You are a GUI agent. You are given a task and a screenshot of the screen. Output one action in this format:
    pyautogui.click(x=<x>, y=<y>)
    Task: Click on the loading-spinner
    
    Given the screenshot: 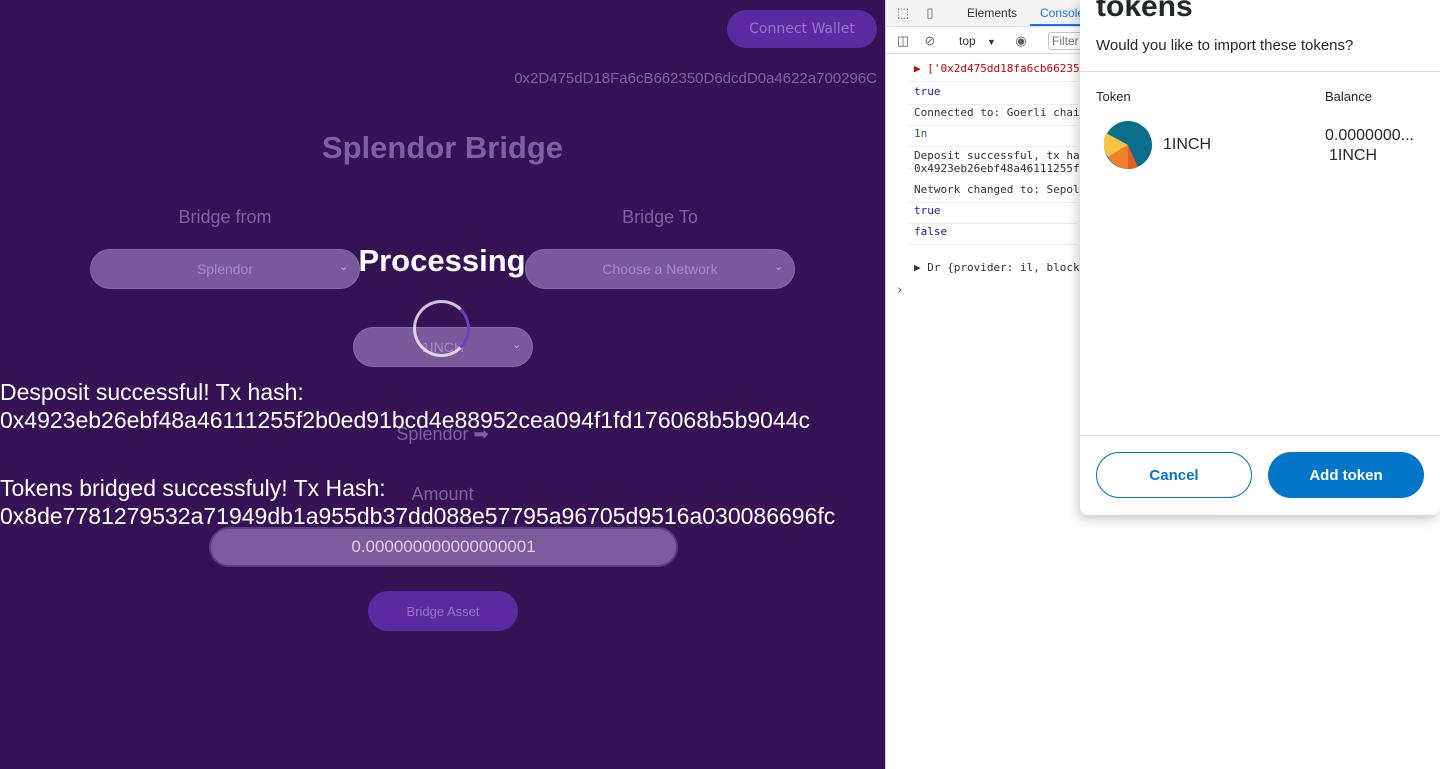 What is the action you would take?
    pyautogui.click(x=441, y=328)
    